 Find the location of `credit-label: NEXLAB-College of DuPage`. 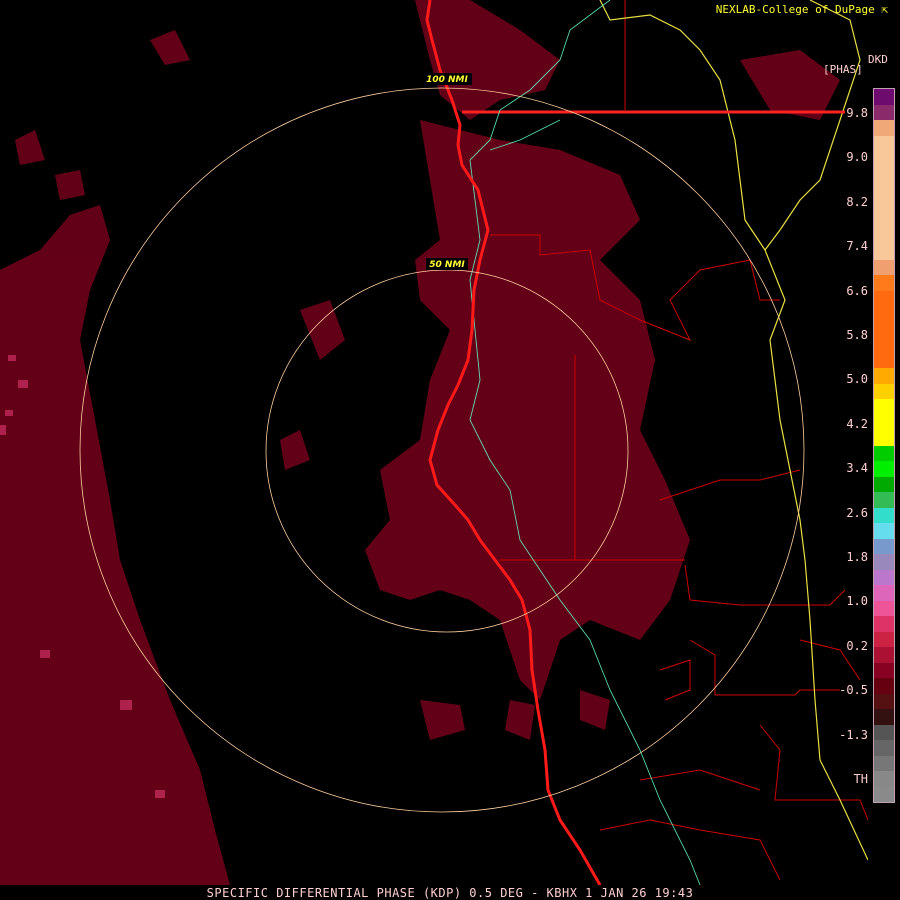

credit-label: NEXLAB-College of DuPage is located at coordinates (795, 9).